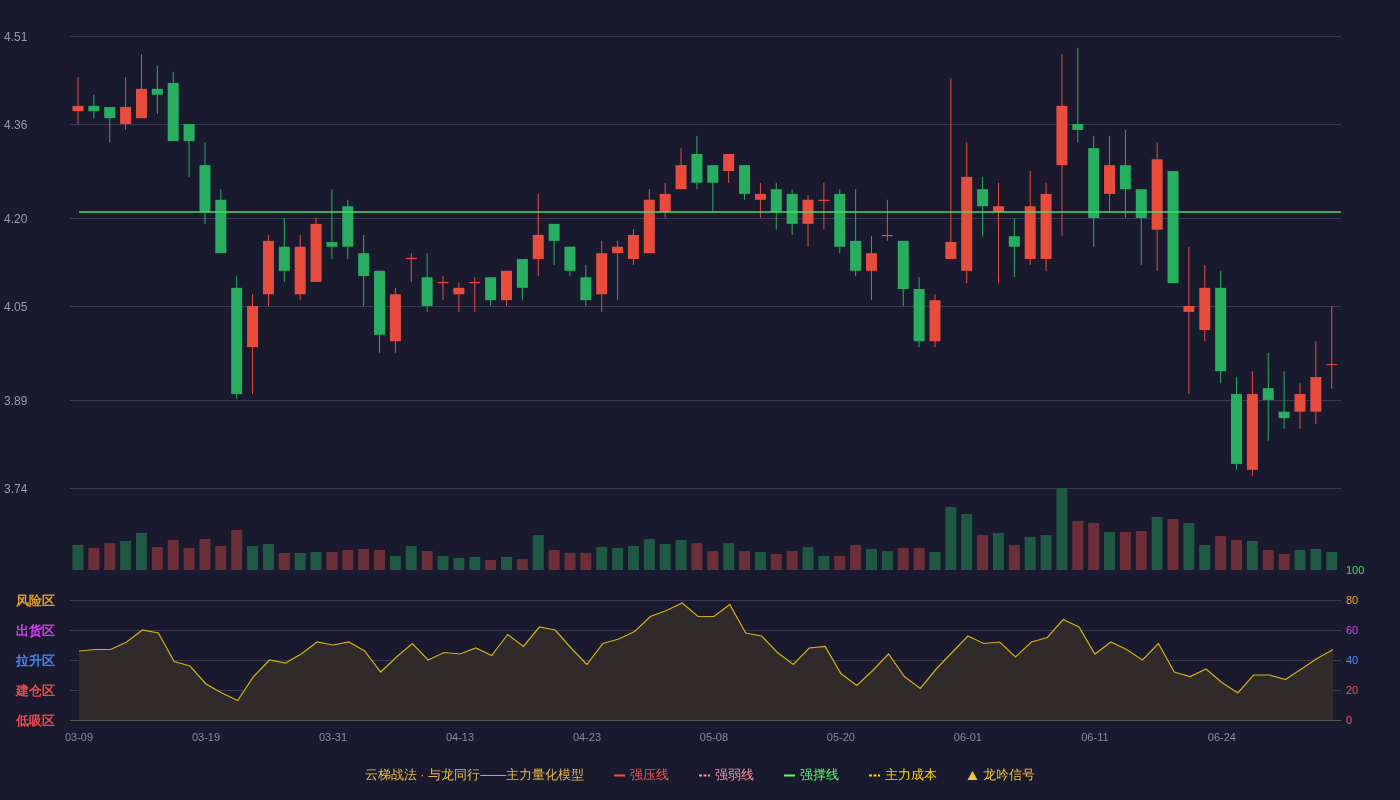 The image size is (1400, 800). Describe the element at coordinates (727, 775) in the screenshot. I see `legend-item: 强弱线` at that location.